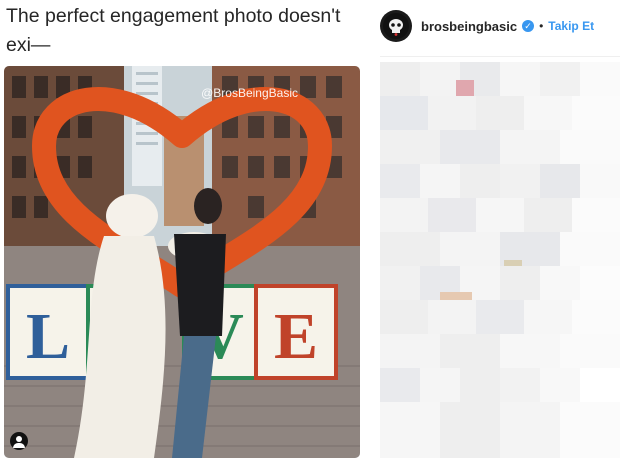 The width and height of the screenshot is (620, 460). Describe the element at coordinates (249, 93) in the screenshot. I see `photo-watermark: @BrosBeingBasic` at that location.